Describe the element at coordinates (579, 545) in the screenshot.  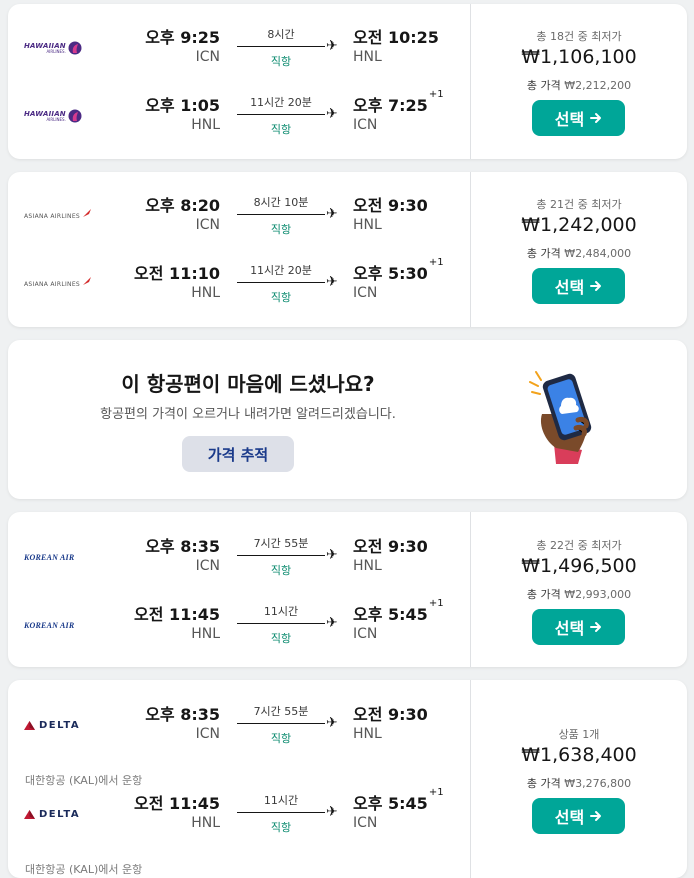
I see `offer-count-label: 총 22건 중 최저가` at that location.